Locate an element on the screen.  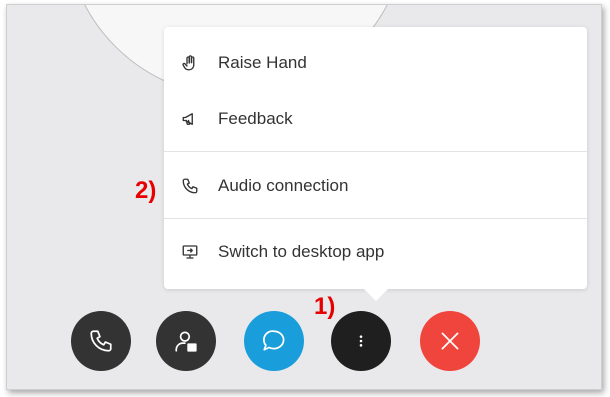
menu-item-feedback: Feedback is located at coordinates (375, 119).